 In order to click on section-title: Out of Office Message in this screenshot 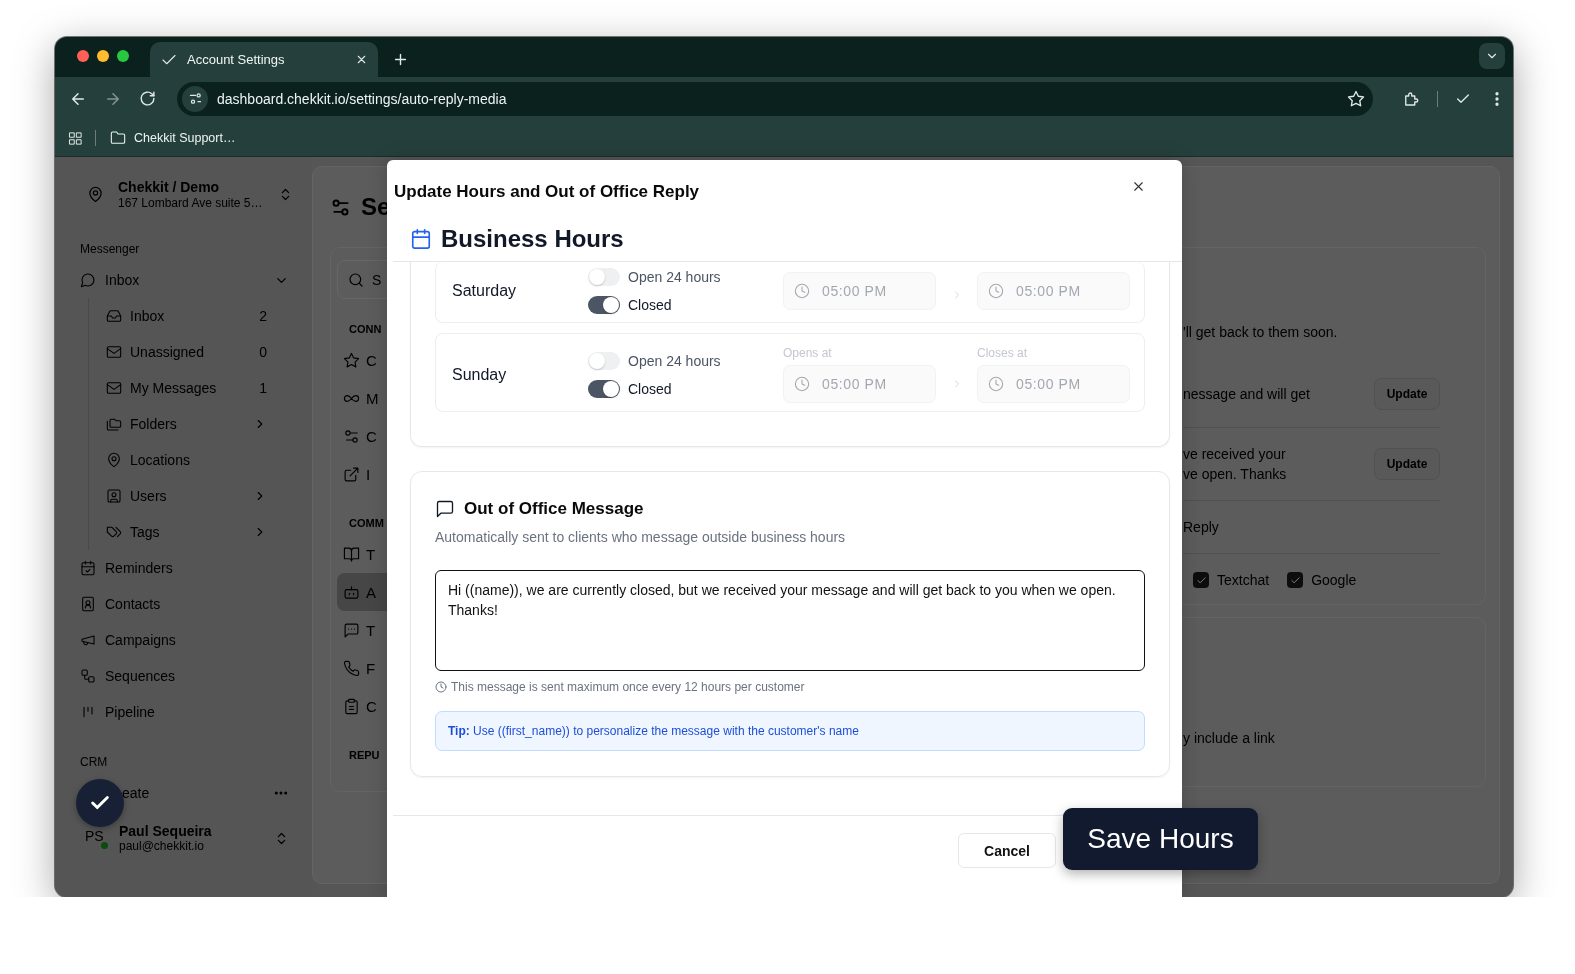, I will do `click(554, 509)`.